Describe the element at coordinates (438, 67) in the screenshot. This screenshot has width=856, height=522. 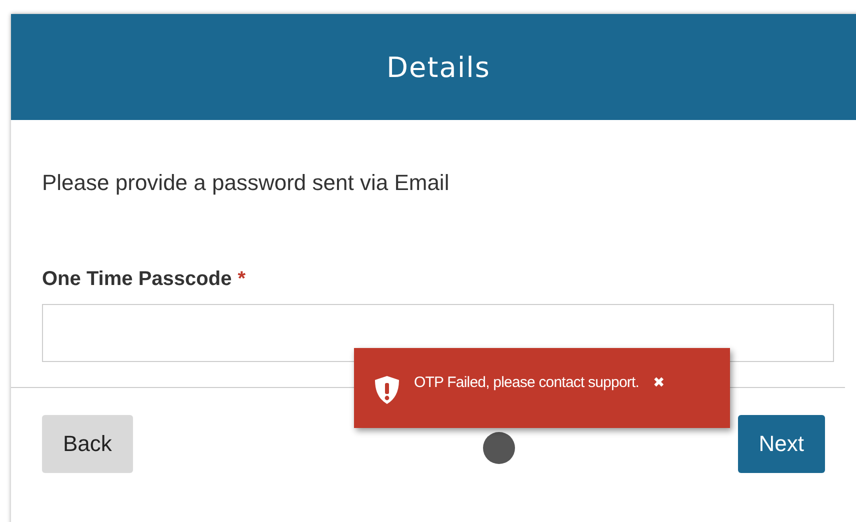
I see `header-title: Details` at that location.